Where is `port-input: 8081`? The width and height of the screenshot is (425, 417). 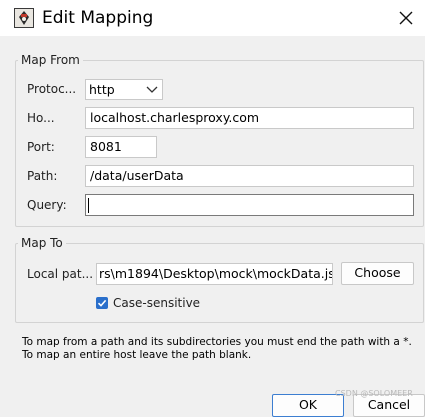
port-input: 8081 is located at coordinates (121, 147).